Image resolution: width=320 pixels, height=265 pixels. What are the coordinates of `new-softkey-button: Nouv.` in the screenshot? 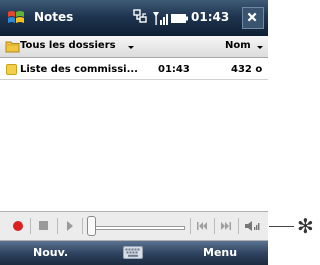 It's located at (50, 252).